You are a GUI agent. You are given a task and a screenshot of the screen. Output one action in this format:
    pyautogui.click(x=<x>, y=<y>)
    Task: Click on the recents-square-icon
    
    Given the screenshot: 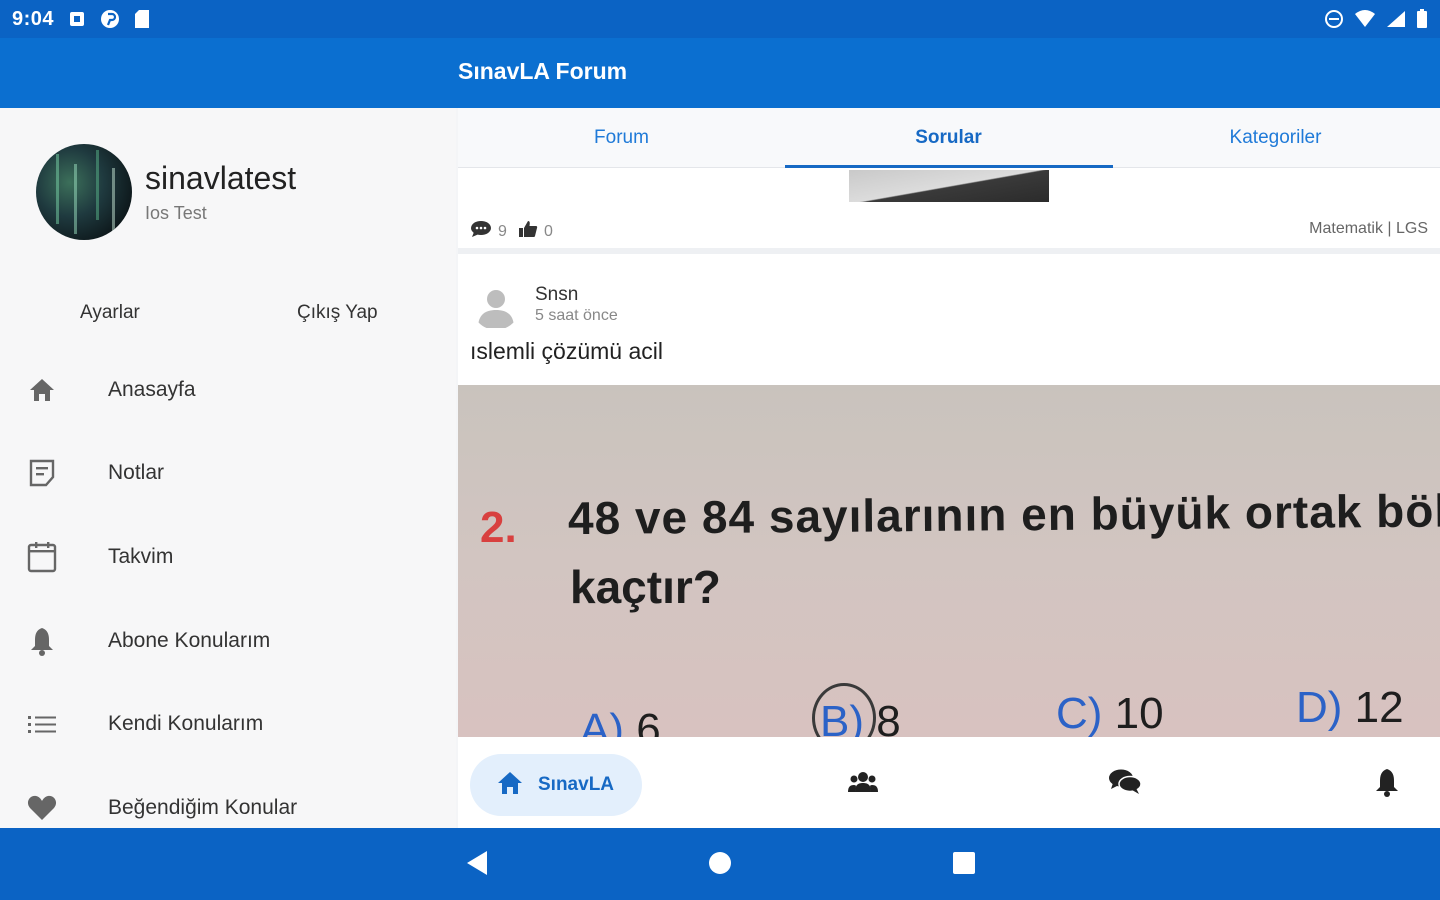 What is the action you would take?
    pyautogui.click(x=964, y=865)
    